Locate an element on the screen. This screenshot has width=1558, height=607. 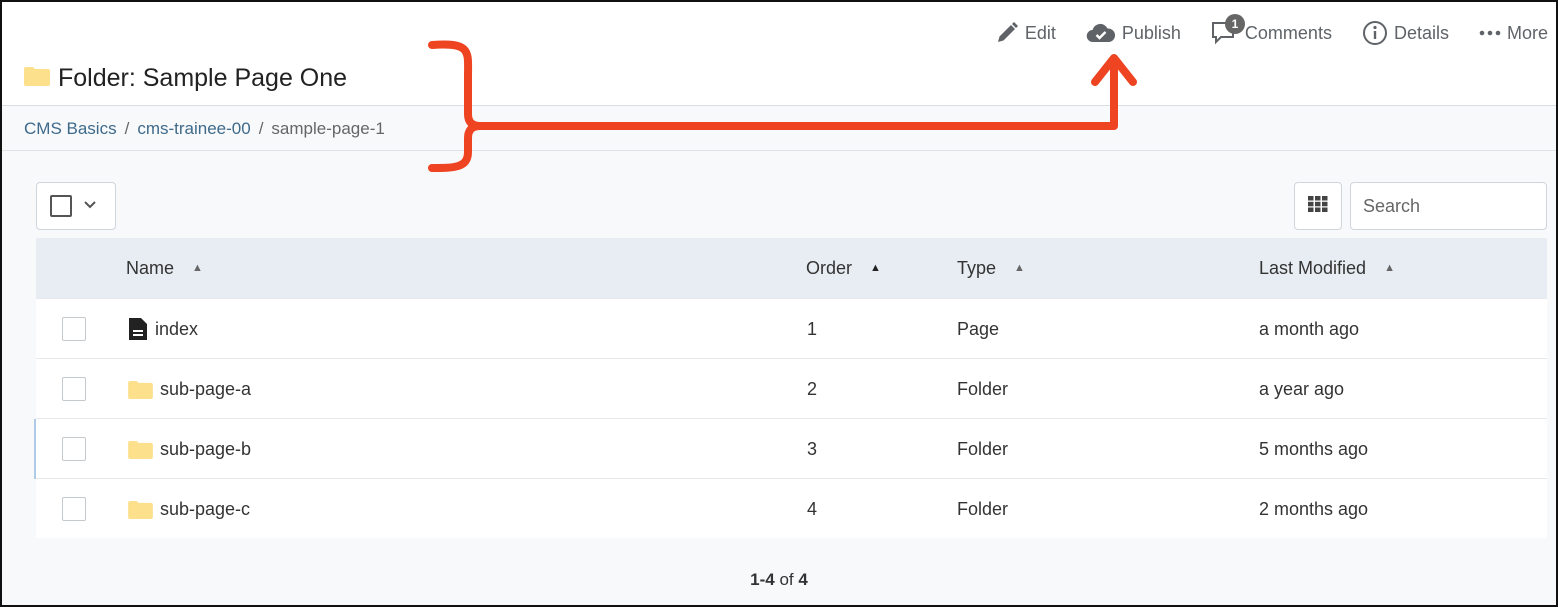
table-row: sub-page-a 2 Folder a year ago is located at coordinates (791, 388).